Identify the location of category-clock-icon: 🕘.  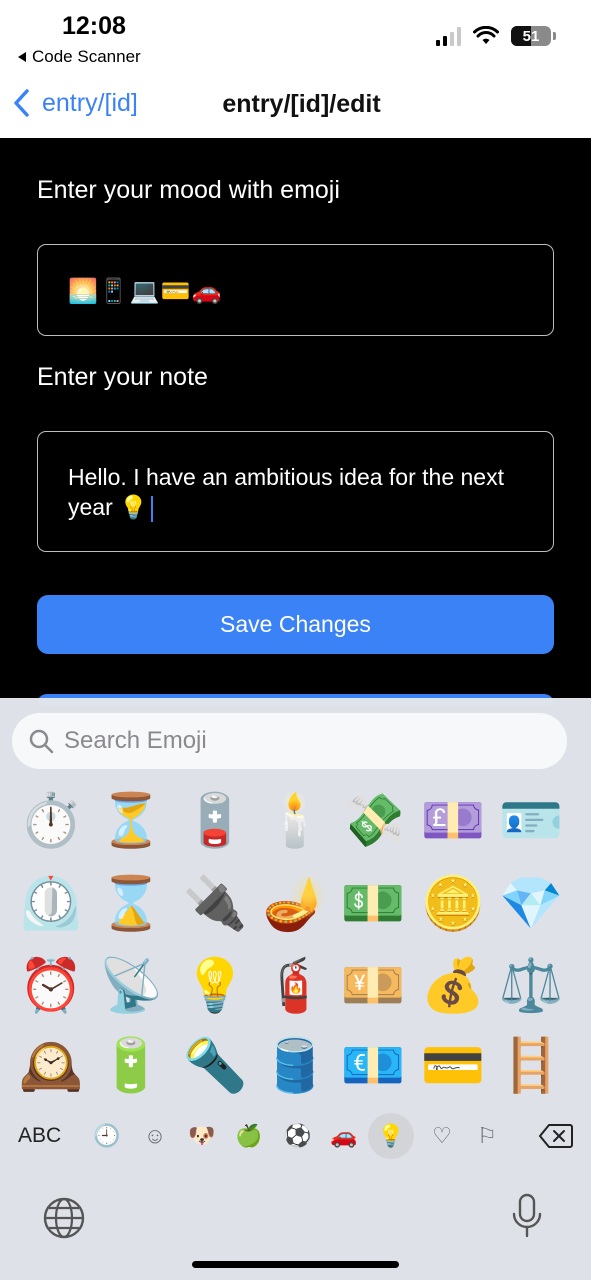
(107, 1136).